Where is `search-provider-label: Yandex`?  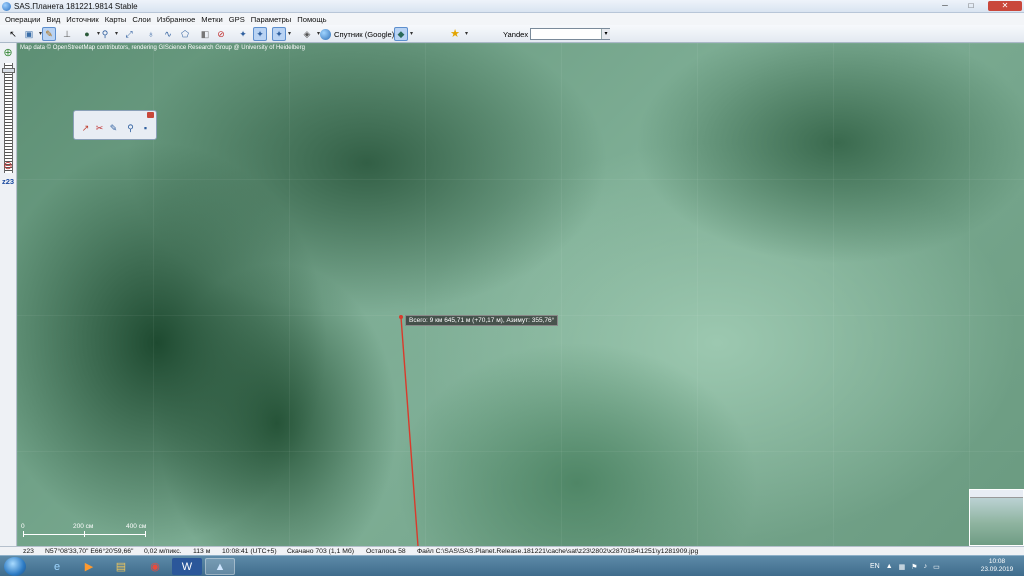 search-provider-label: Yandex is located at coordinates (515, 34).